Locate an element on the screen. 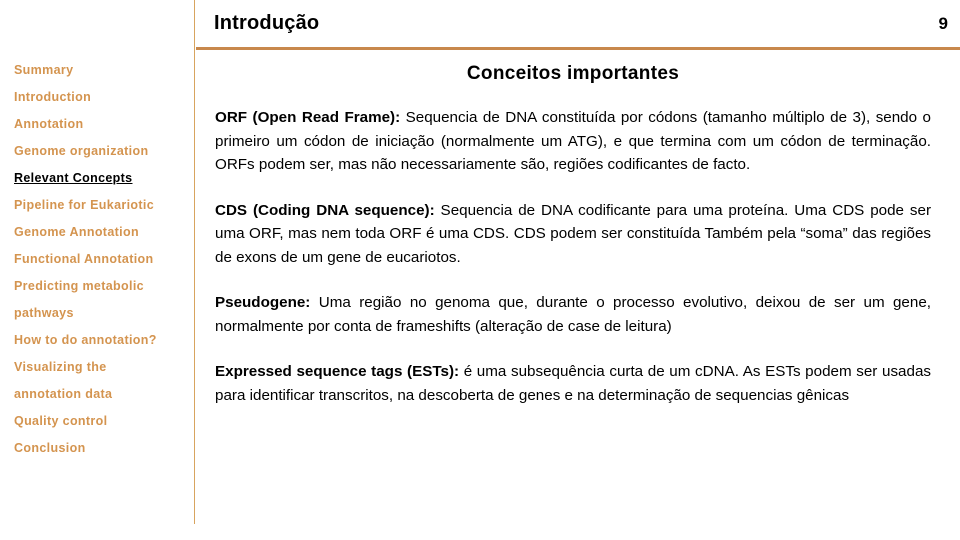  sidebar-item-quality-control: Quality control is located at coordinates (104, 421).